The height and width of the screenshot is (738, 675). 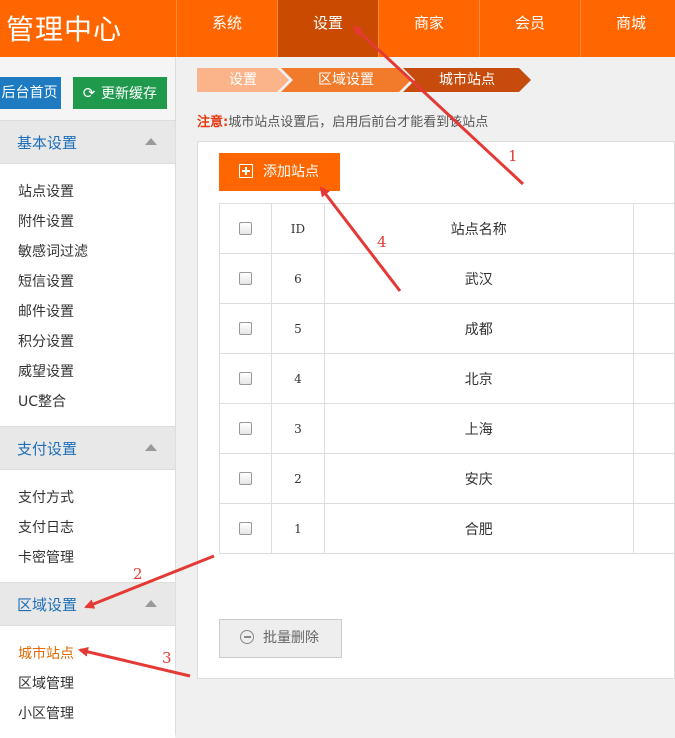 What do you see at coordinates (212, 122) in the screenshot?
I see `notice-label: 注意:` at bounding box center [212, 122].